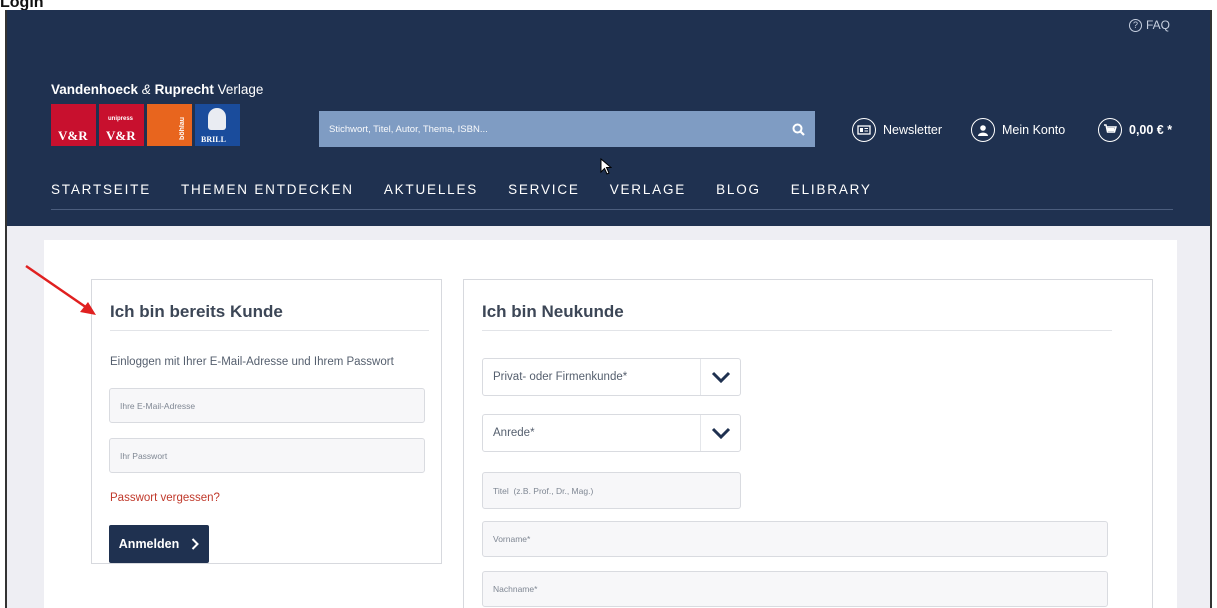 This screenshot has height=608, width=1217. I want to click on brill-logo-text: BRILL, so click(213, 139).